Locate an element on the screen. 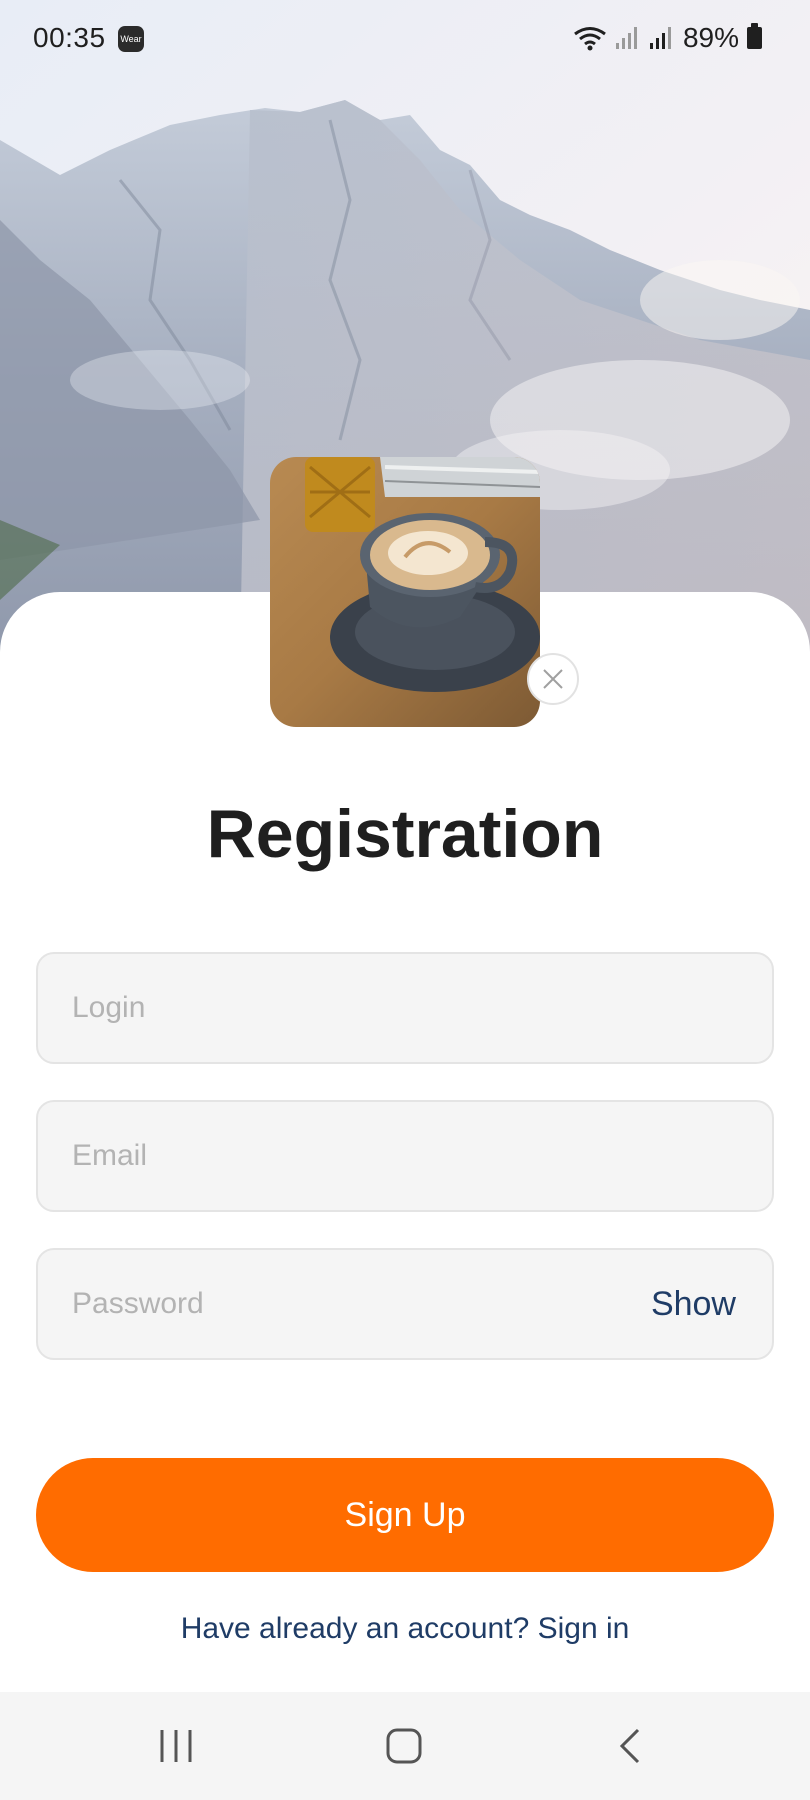  home-icon is located at coordinates (404, 1746).